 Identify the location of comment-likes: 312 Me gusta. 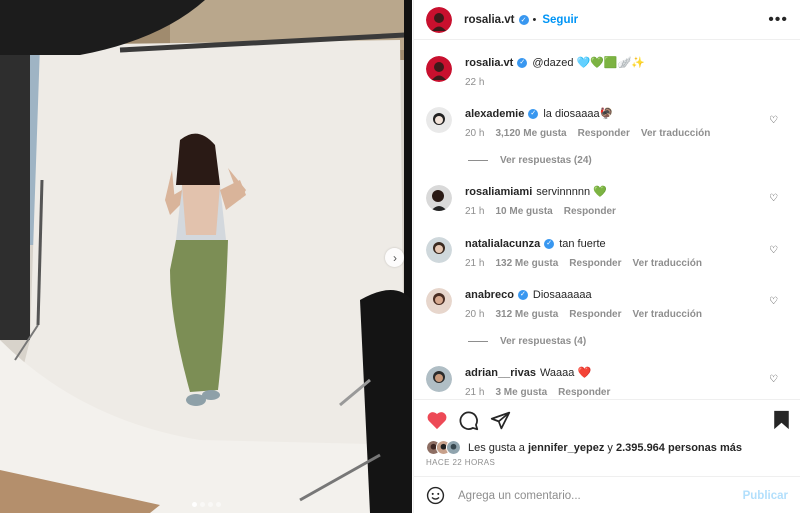
(526, 315).